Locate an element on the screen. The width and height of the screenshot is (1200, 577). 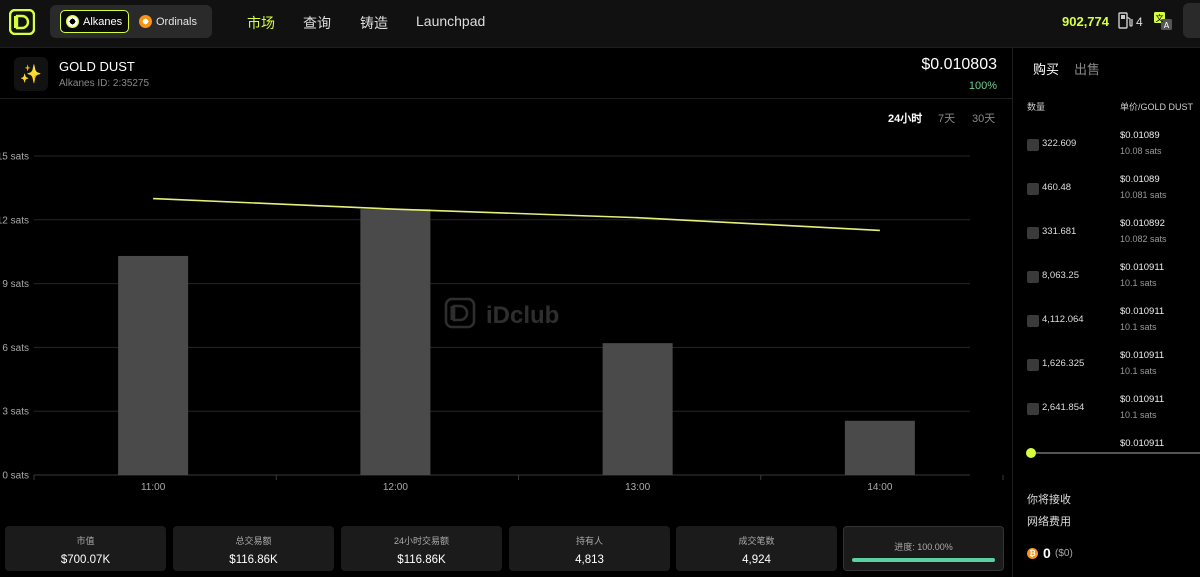
stat-holders: 持有人 4,813 is located at coordinates (589, 548).